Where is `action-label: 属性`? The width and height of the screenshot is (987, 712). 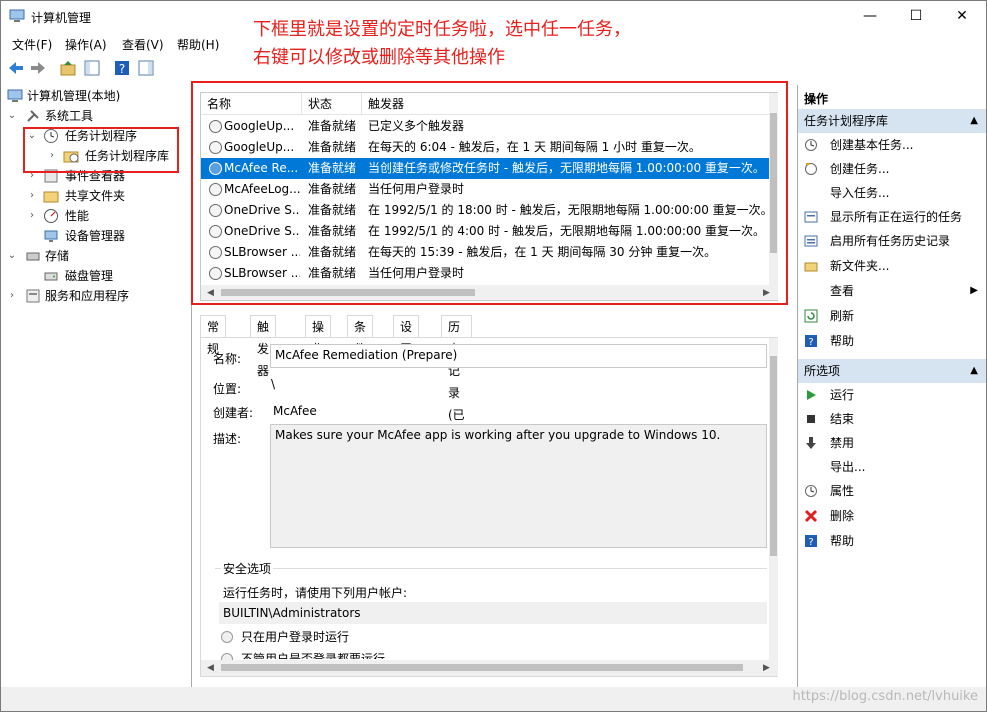 action-label: 属性 is located at coordinates (842, 491).